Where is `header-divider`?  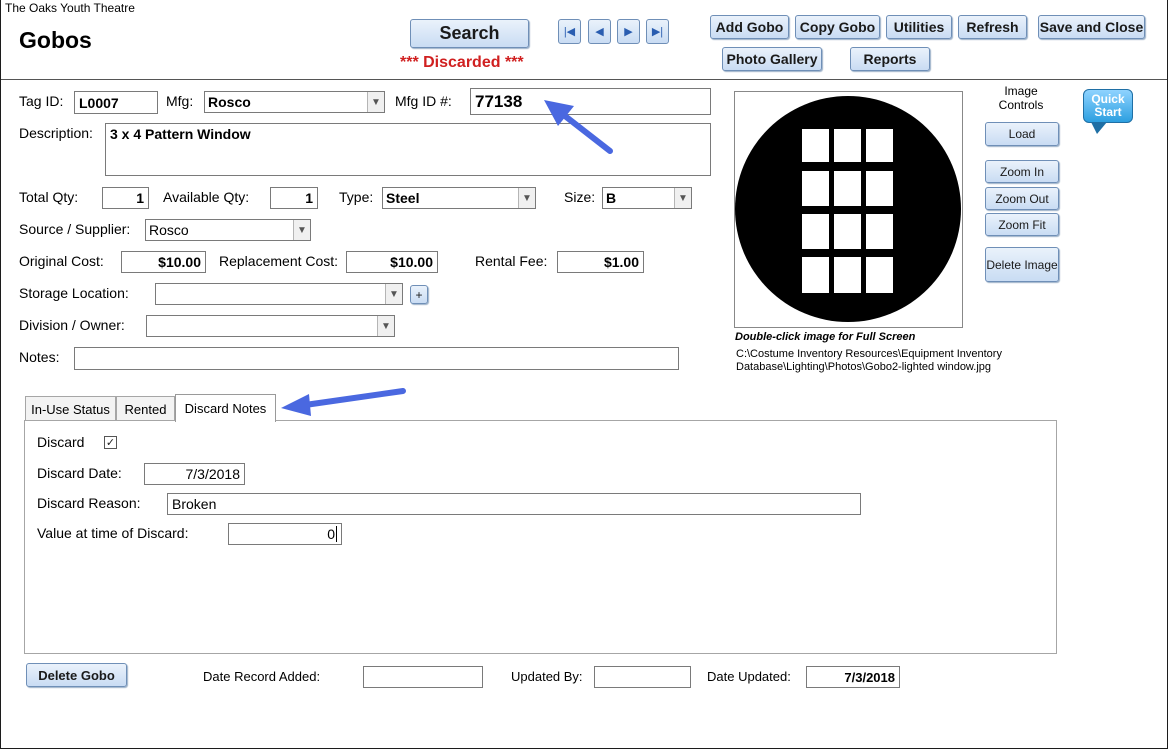 header-divider is located at coordinates (584, 79).